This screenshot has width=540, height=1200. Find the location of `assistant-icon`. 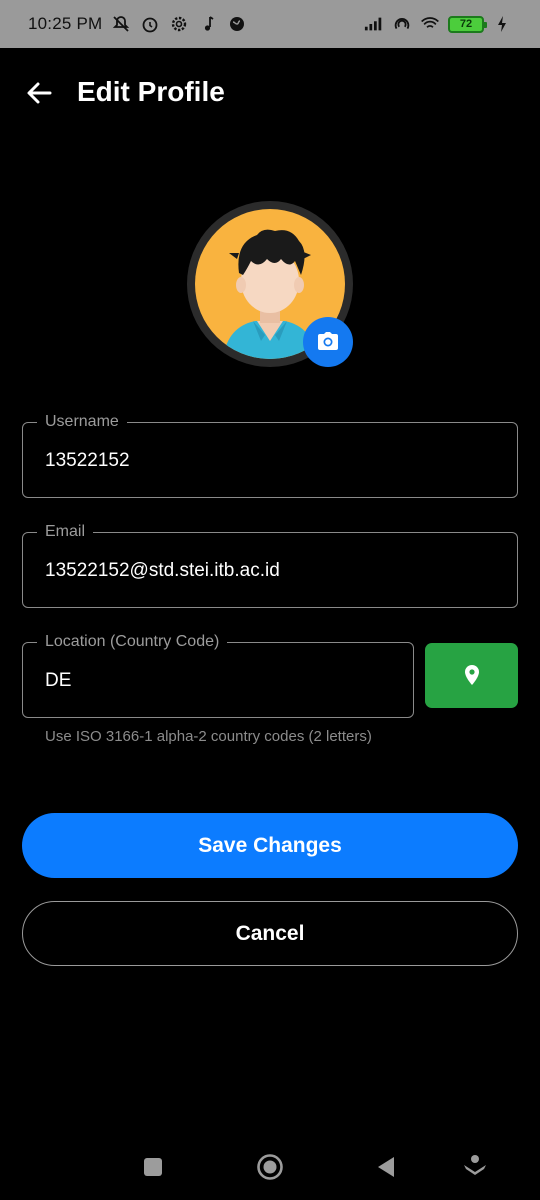

assistant-icon is located at coordinates (475, 1165).